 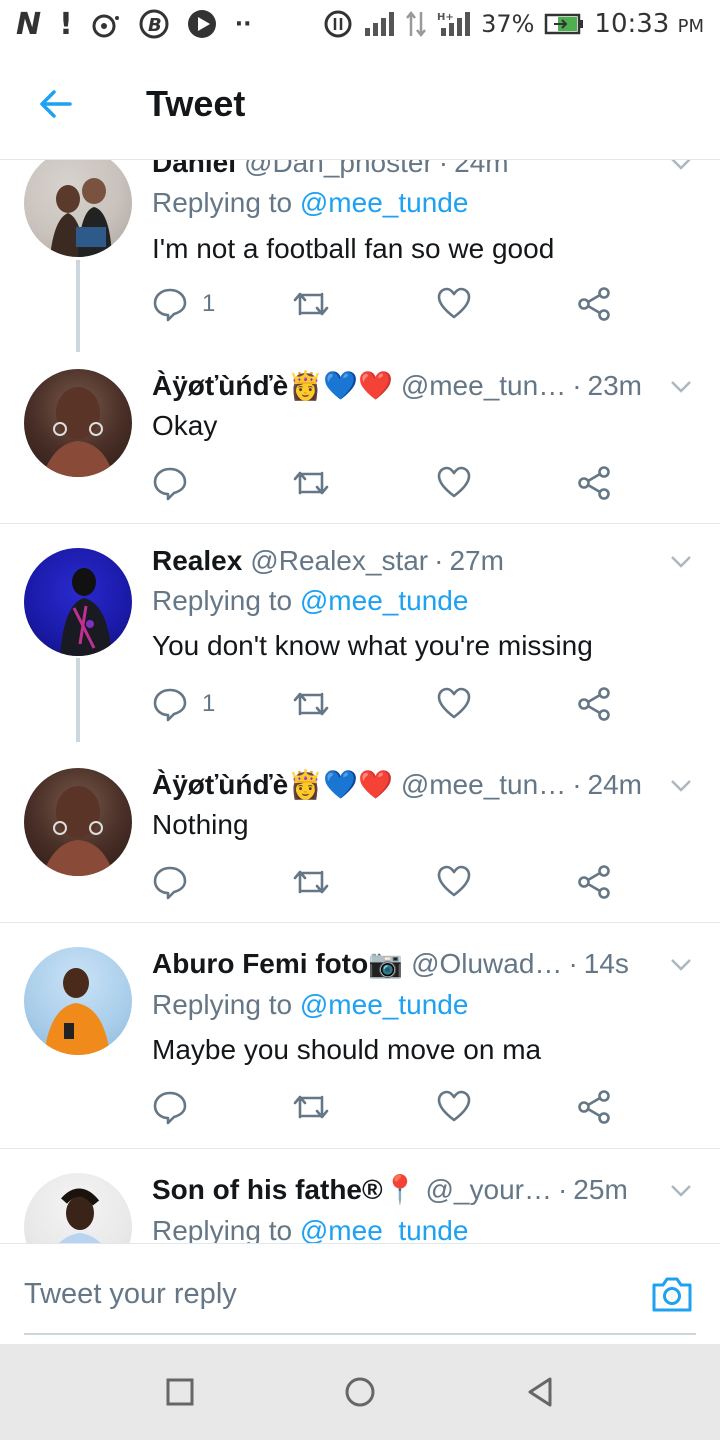 I want to click on clock-time: 10:33, so click(x=632, y=24).